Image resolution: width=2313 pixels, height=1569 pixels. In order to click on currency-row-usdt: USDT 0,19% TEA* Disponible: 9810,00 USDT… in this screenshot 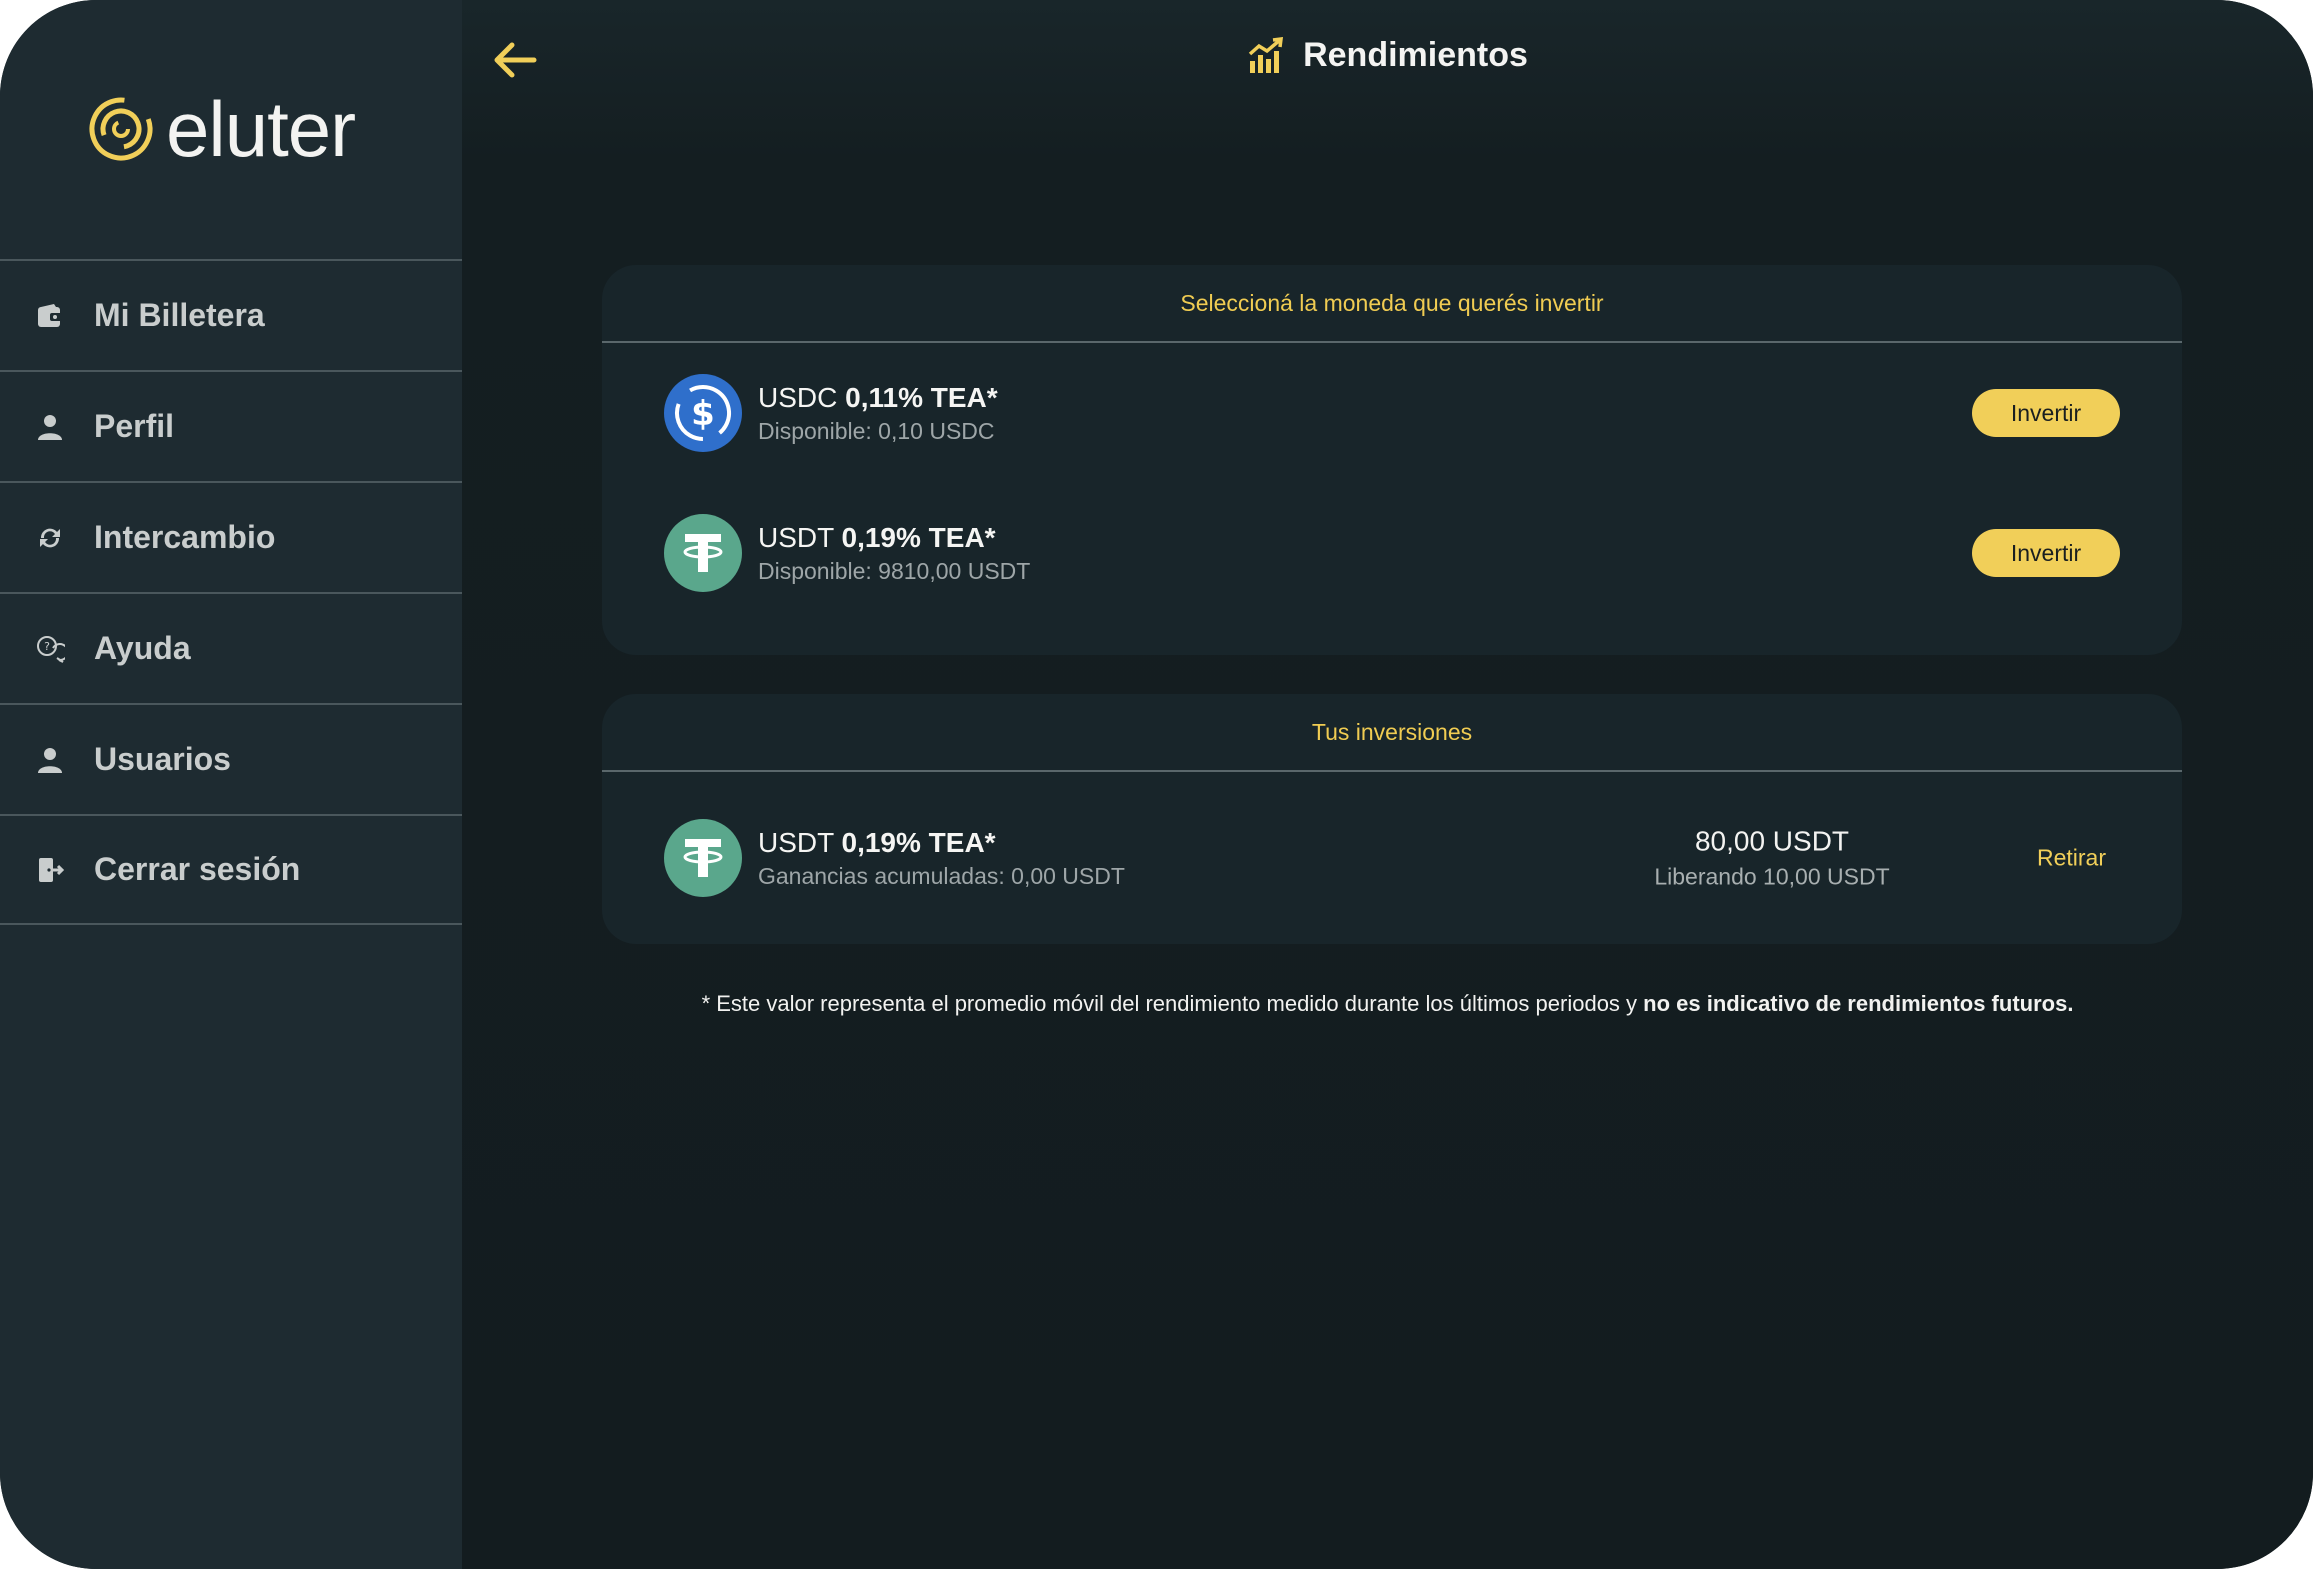, I will do `click(1392, 553)`.